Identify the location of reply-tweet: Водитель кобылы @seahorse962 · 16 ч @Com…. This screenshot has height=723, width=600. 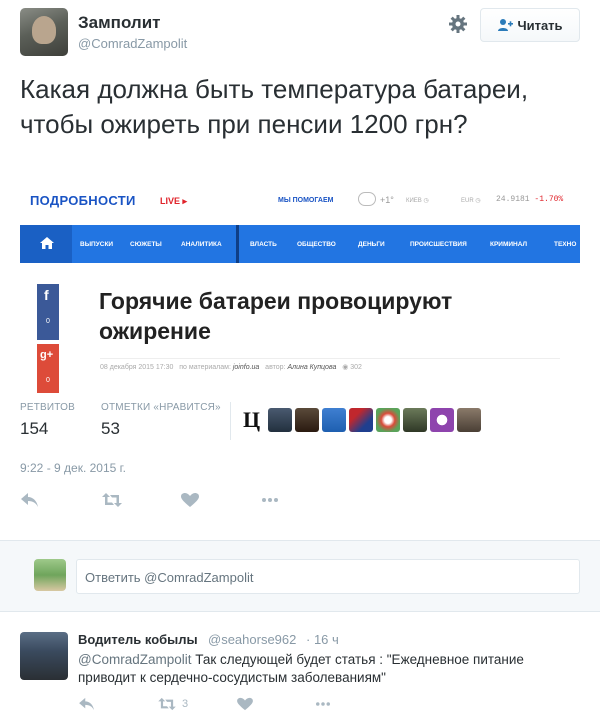
(300, 672).